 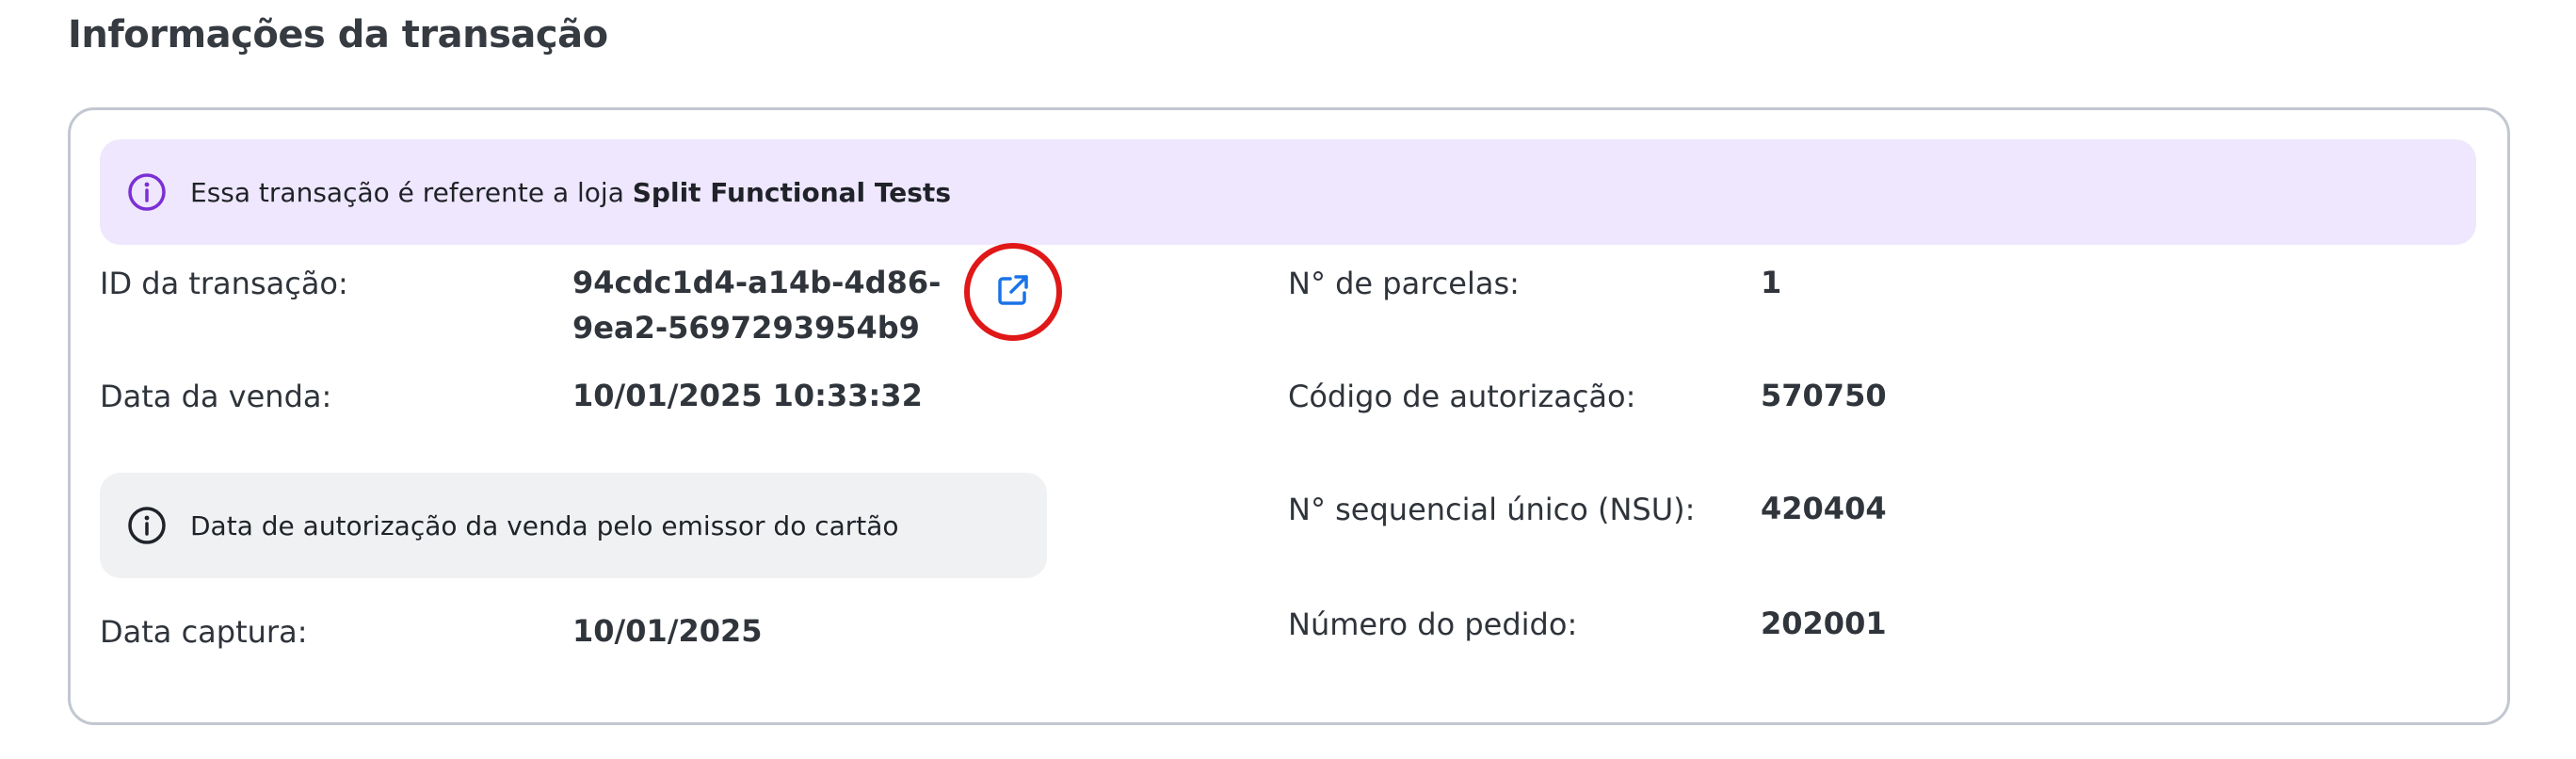 What do you see at coordinates (224, 283) in the screenshot?
I see `transaction-id-label: ID da transação:` at bounding box center [224, 283].